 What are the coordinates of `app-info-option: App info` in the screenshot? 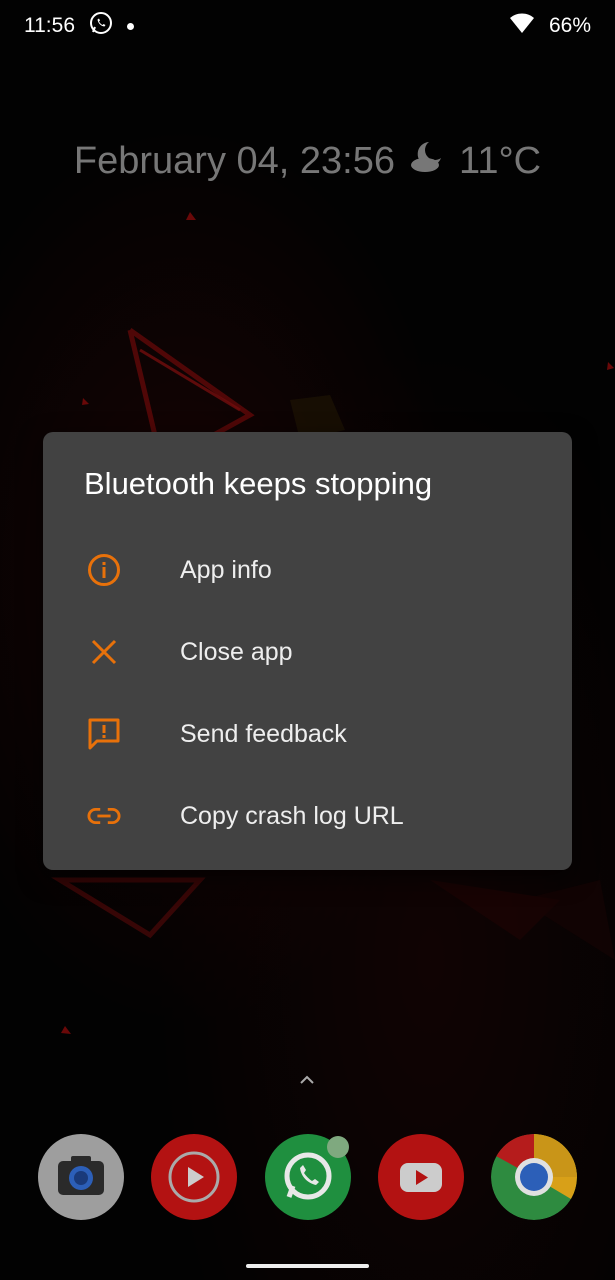 It's located at (307, 570).